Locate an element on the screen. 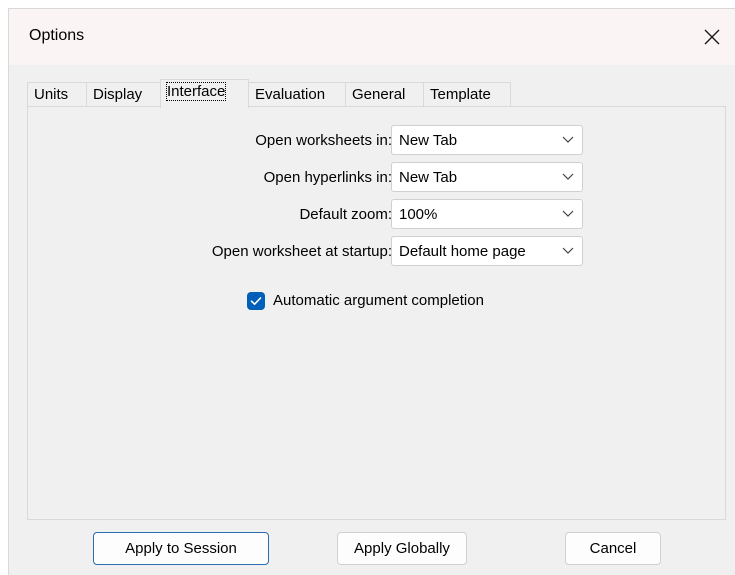 The image size is (735, 575). open-worksheets-select: New Tab is located at coordinates (487, 140).